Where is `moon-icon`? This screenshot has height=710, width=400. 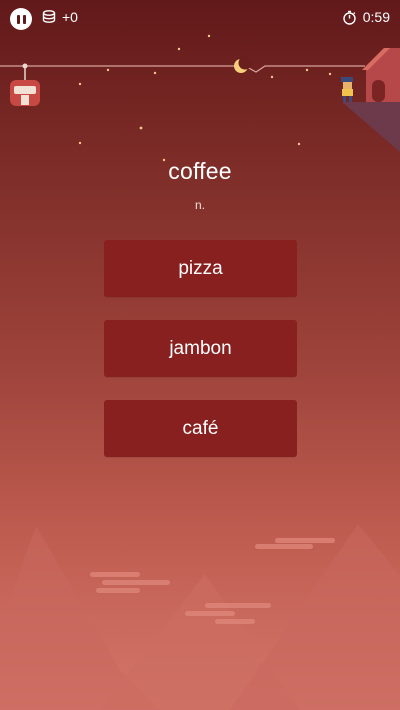
moon-icon is located at coordinates (243, 64).